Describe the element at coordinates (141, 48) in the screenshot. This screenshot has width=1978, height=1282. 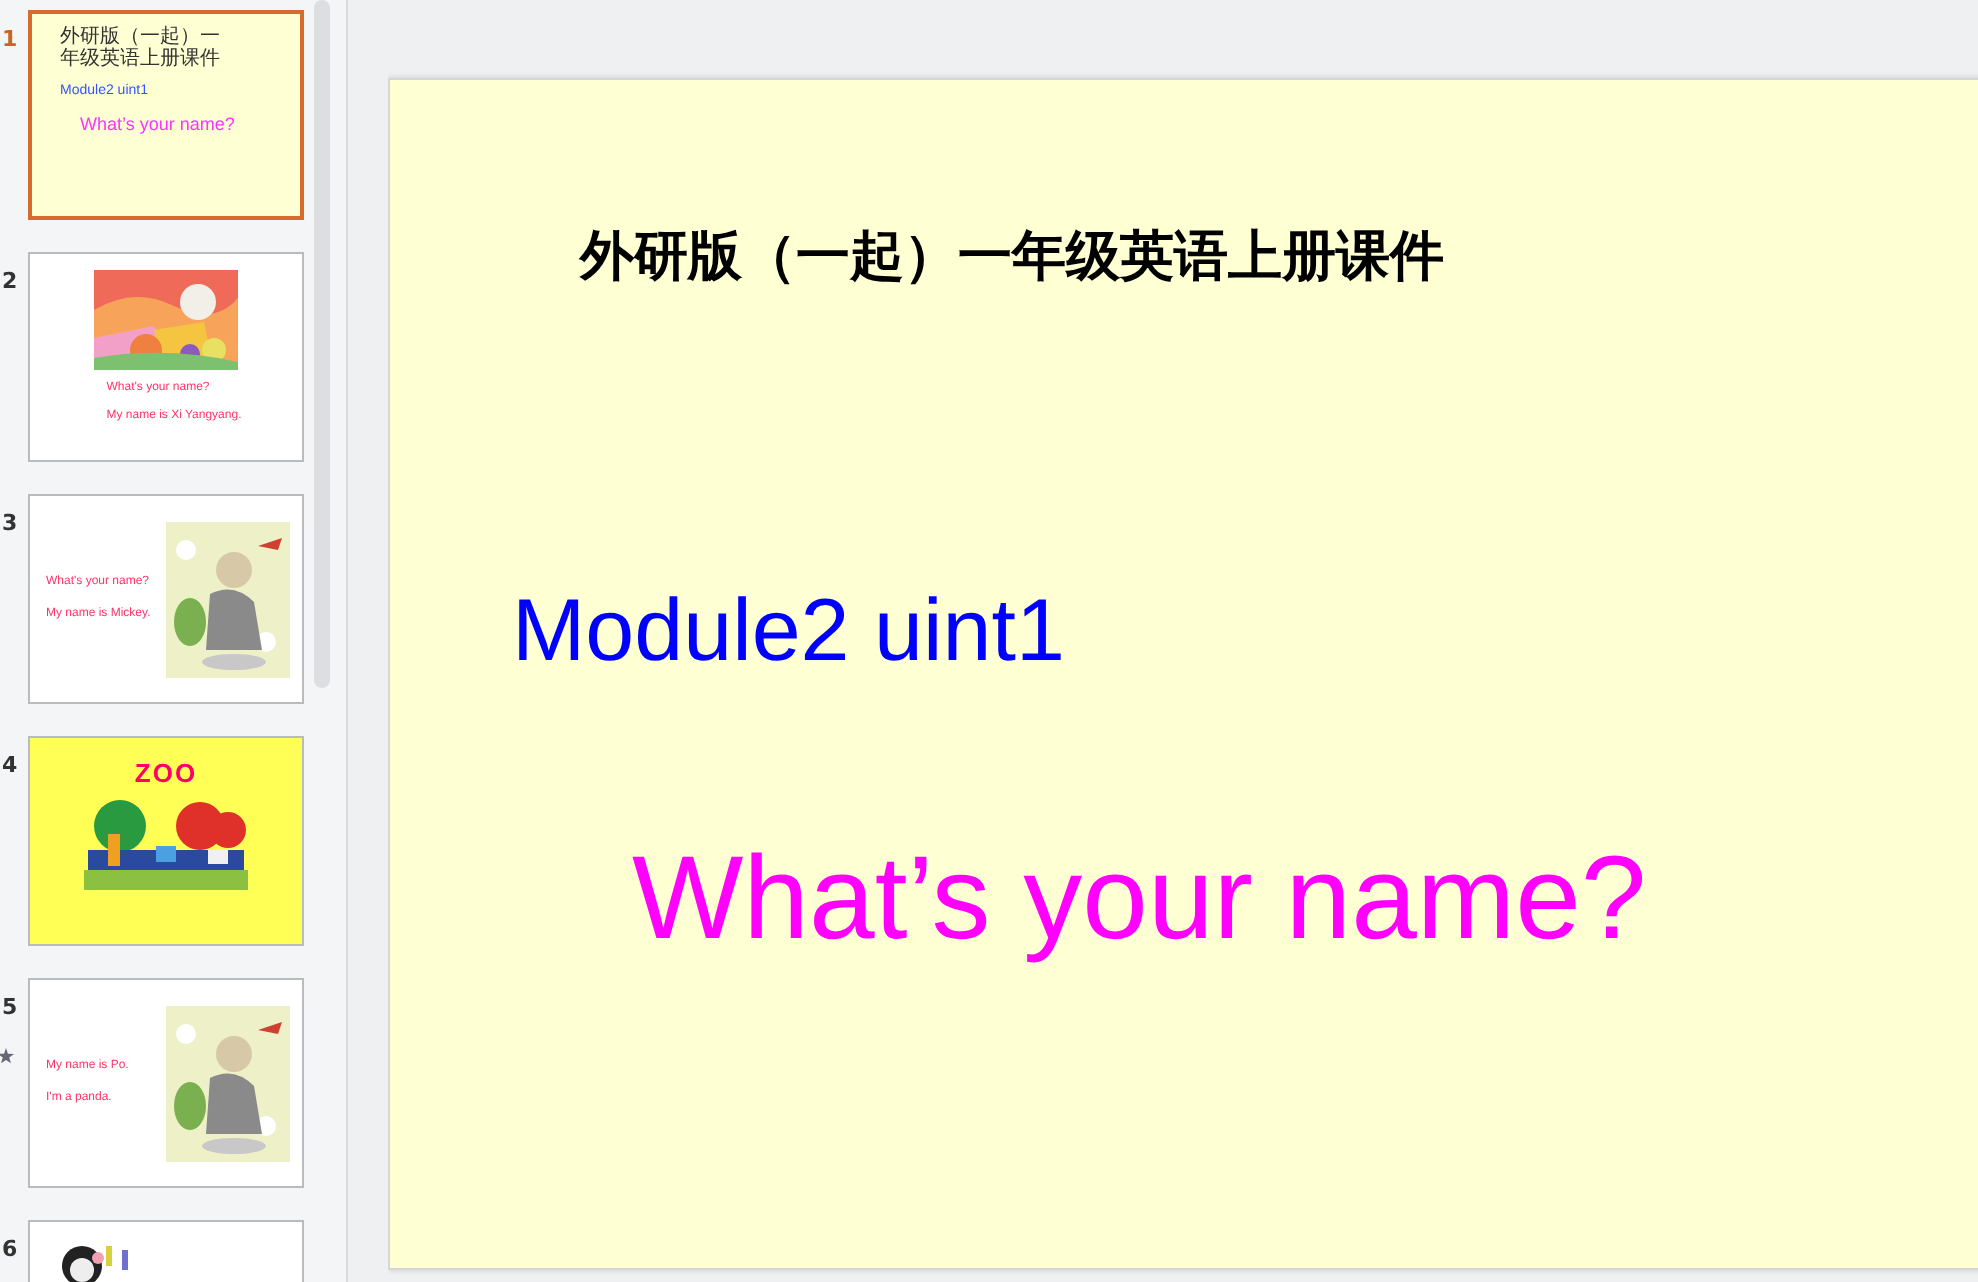
I see `slide-text: 外研版（一起）一年级英语上册课件` at that location.